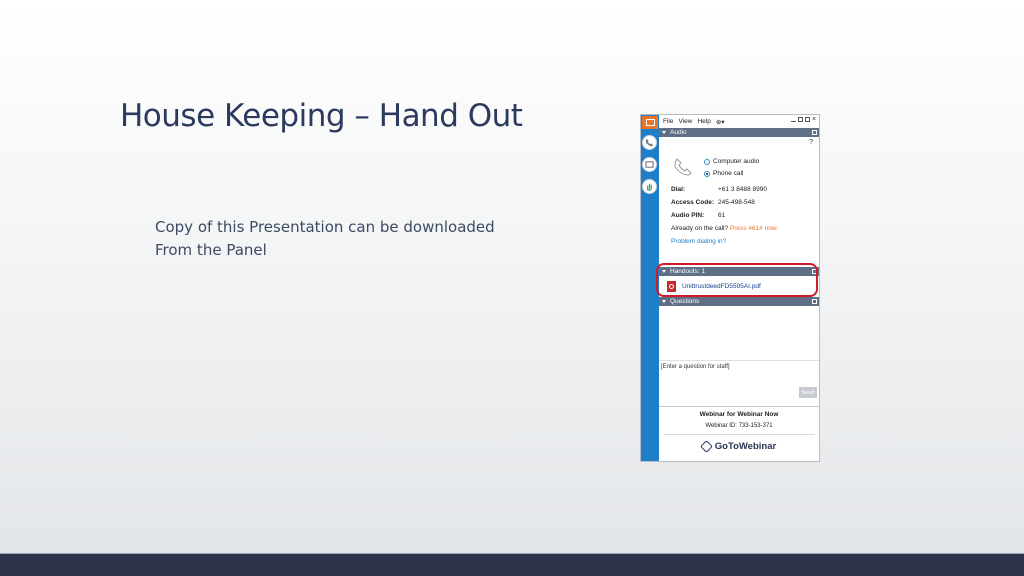  What do you see at coordinates (739, 301) in the screenshot?
I see `questions-header: Questions` at bounding box center [739, 301].